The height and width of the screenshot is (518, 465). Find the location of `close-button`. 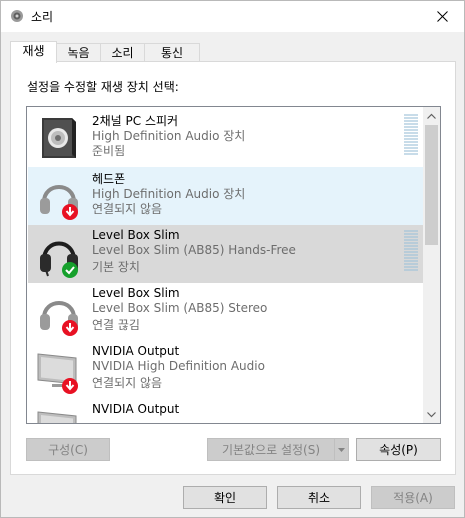

close-button is located at coordinates (442, 16).